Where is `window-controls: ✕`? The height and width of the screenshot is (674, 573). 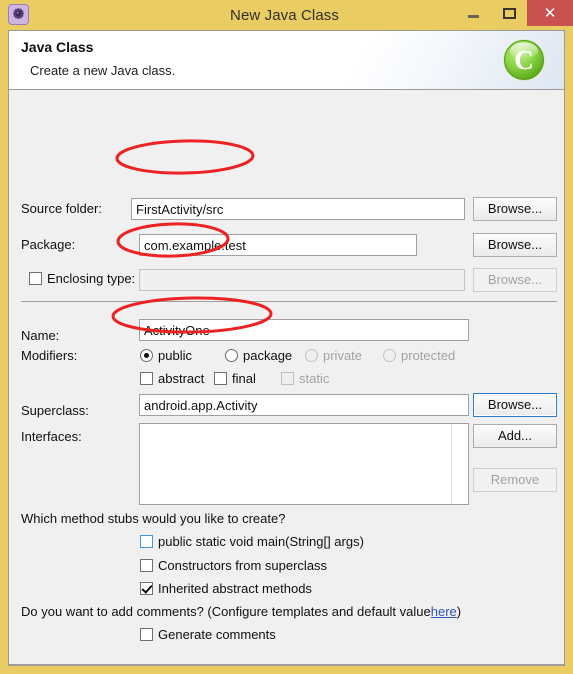 window-controls: ✕ is located at coordinates (514, 13).